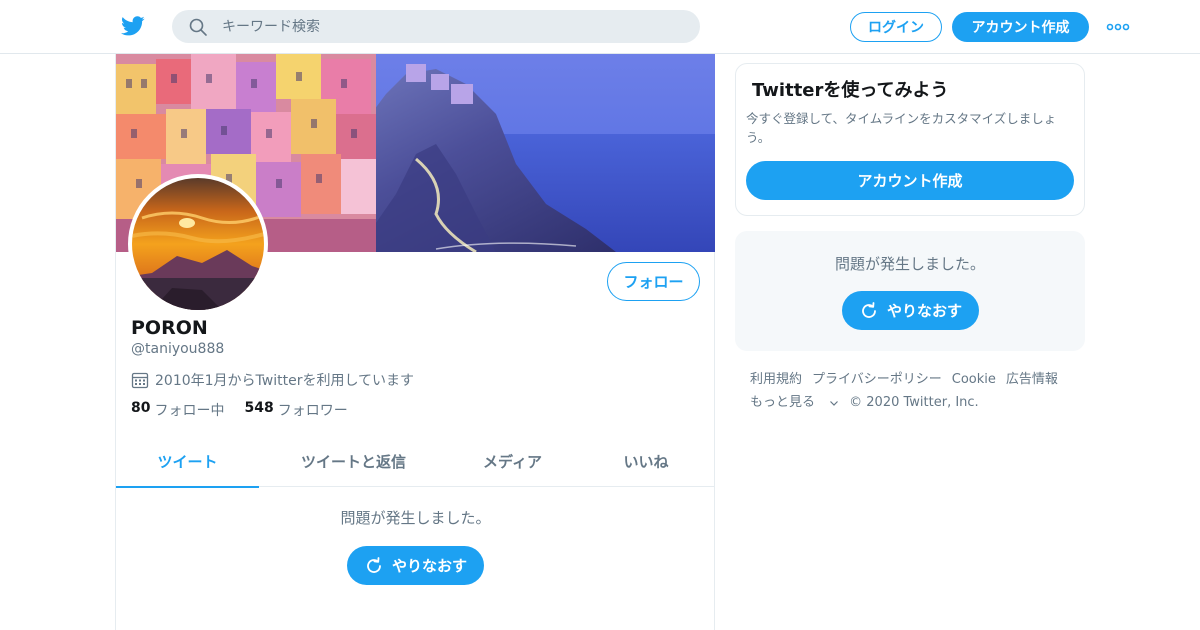 This screenshot has height=630, width=1200. Describe the element at coordinates (187, 462) in the screenshot. I see `tab-tweets: ツイート` at that location.